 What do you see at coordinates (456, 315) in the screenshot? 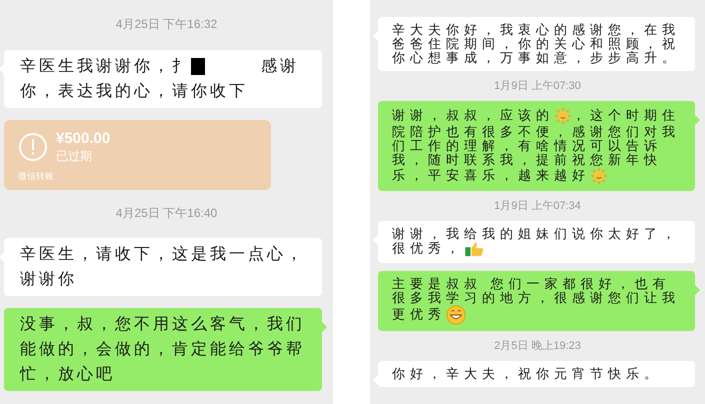
I see `grinning-face-icon` at bounding box center [456, 315].